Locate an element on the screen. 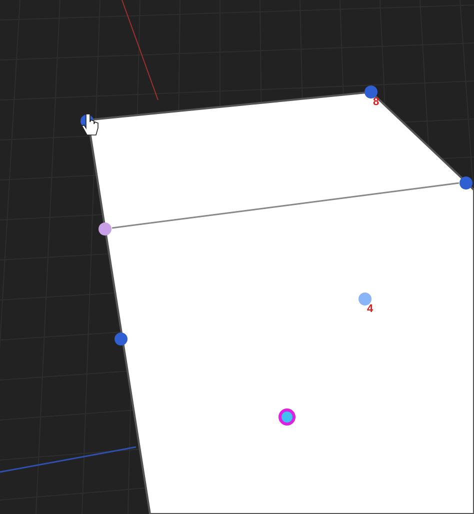 This screenshot has height=514, width=474. vertex-number: 4 is located at coordinates (370, 309).